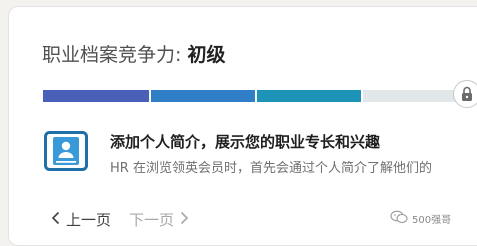 This screenshot has width=477, height=246. I want to click on previous-page-label: 上一页, so click(89, 219).